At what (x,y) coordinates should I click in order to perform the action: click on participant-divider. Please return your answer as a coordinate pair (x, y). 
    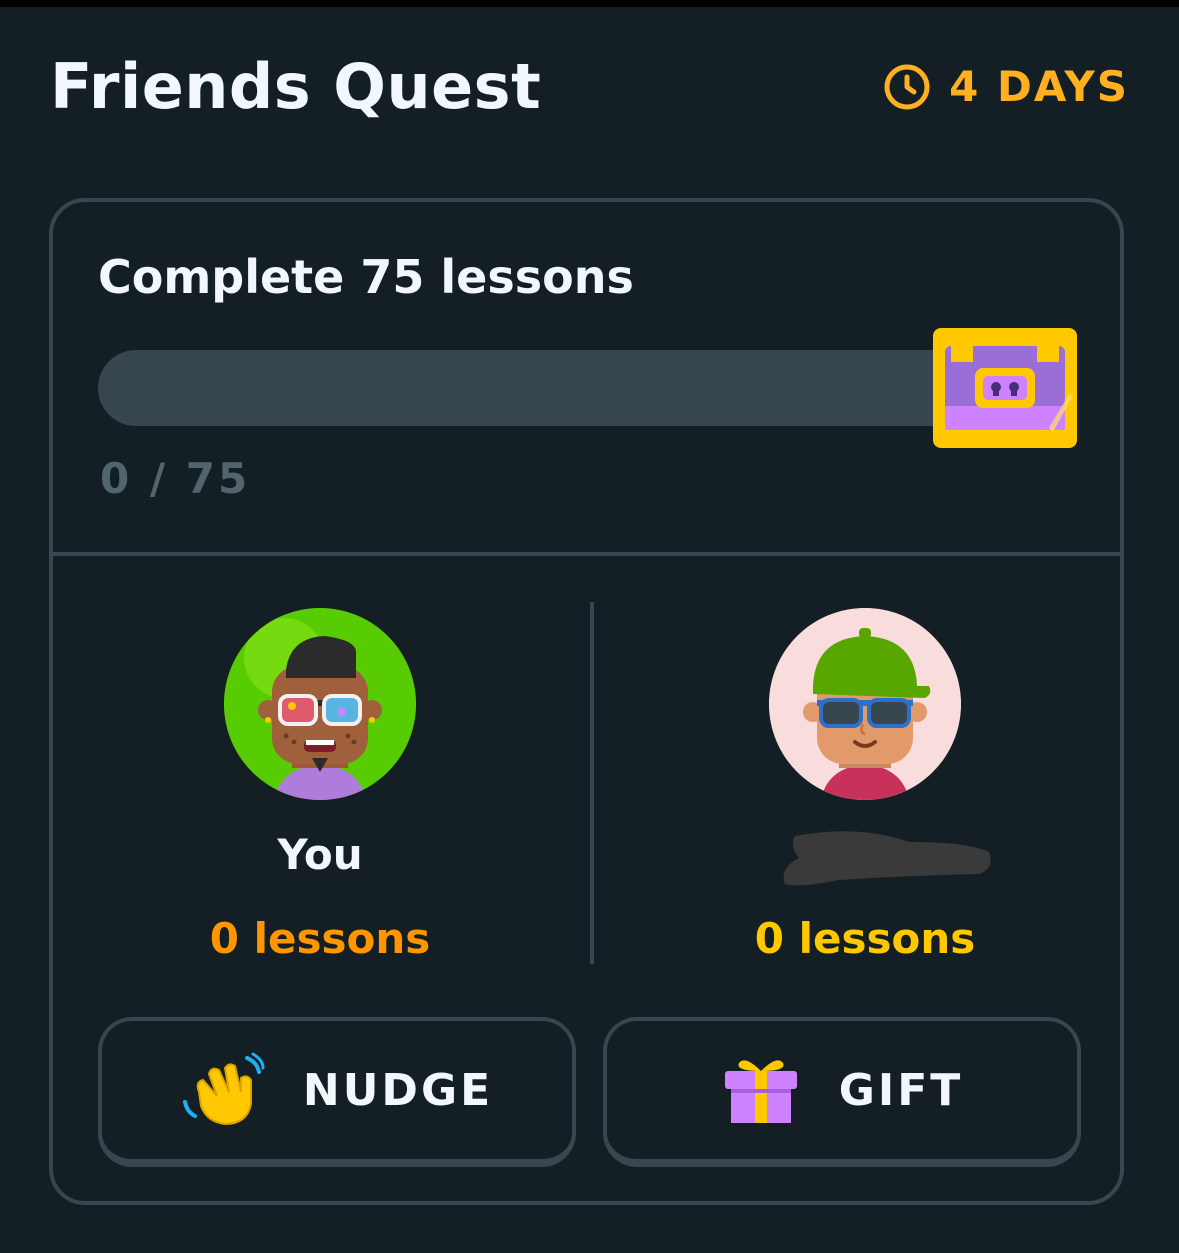
    Looking at the image, I should click on (592, 783).